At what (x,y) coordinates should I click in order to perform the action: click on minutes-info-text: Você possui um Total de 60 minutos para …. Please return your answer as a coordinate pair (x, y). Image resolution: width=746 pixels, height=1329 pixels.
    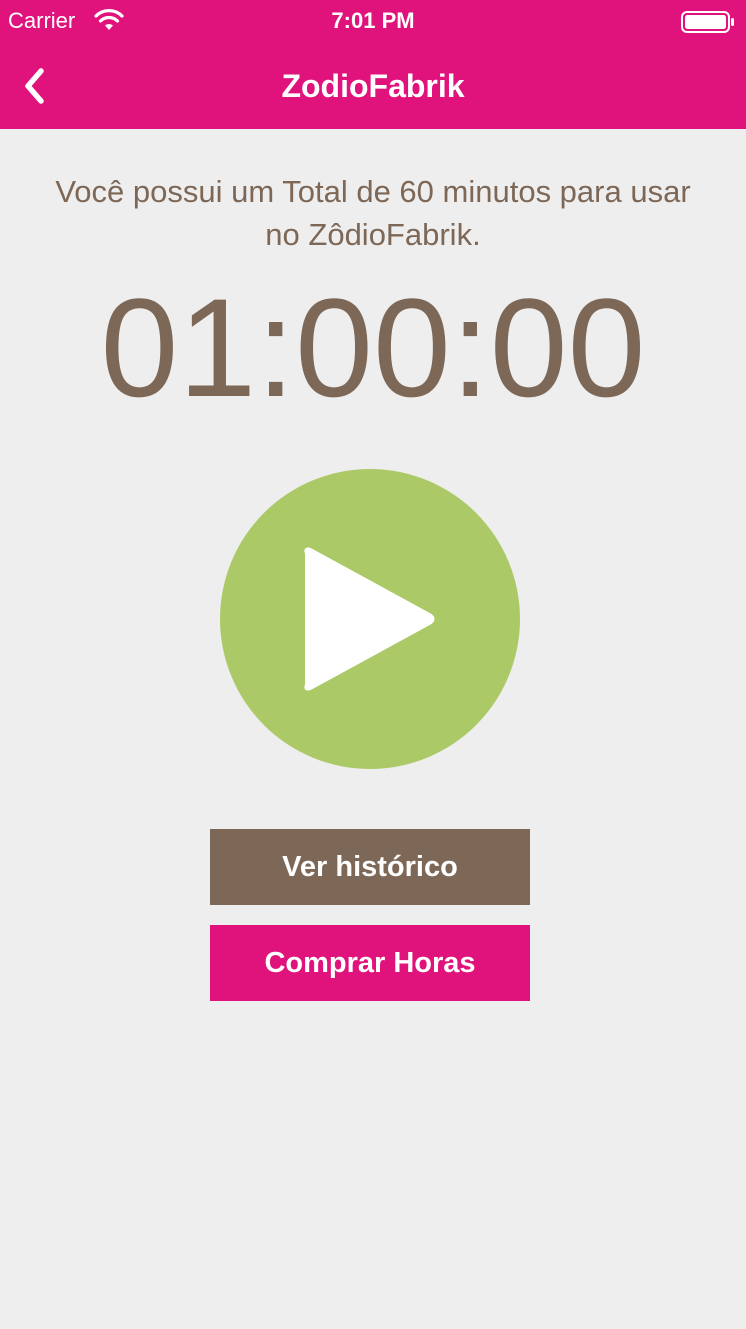
    Looking at the image, I should click on (373, 213).